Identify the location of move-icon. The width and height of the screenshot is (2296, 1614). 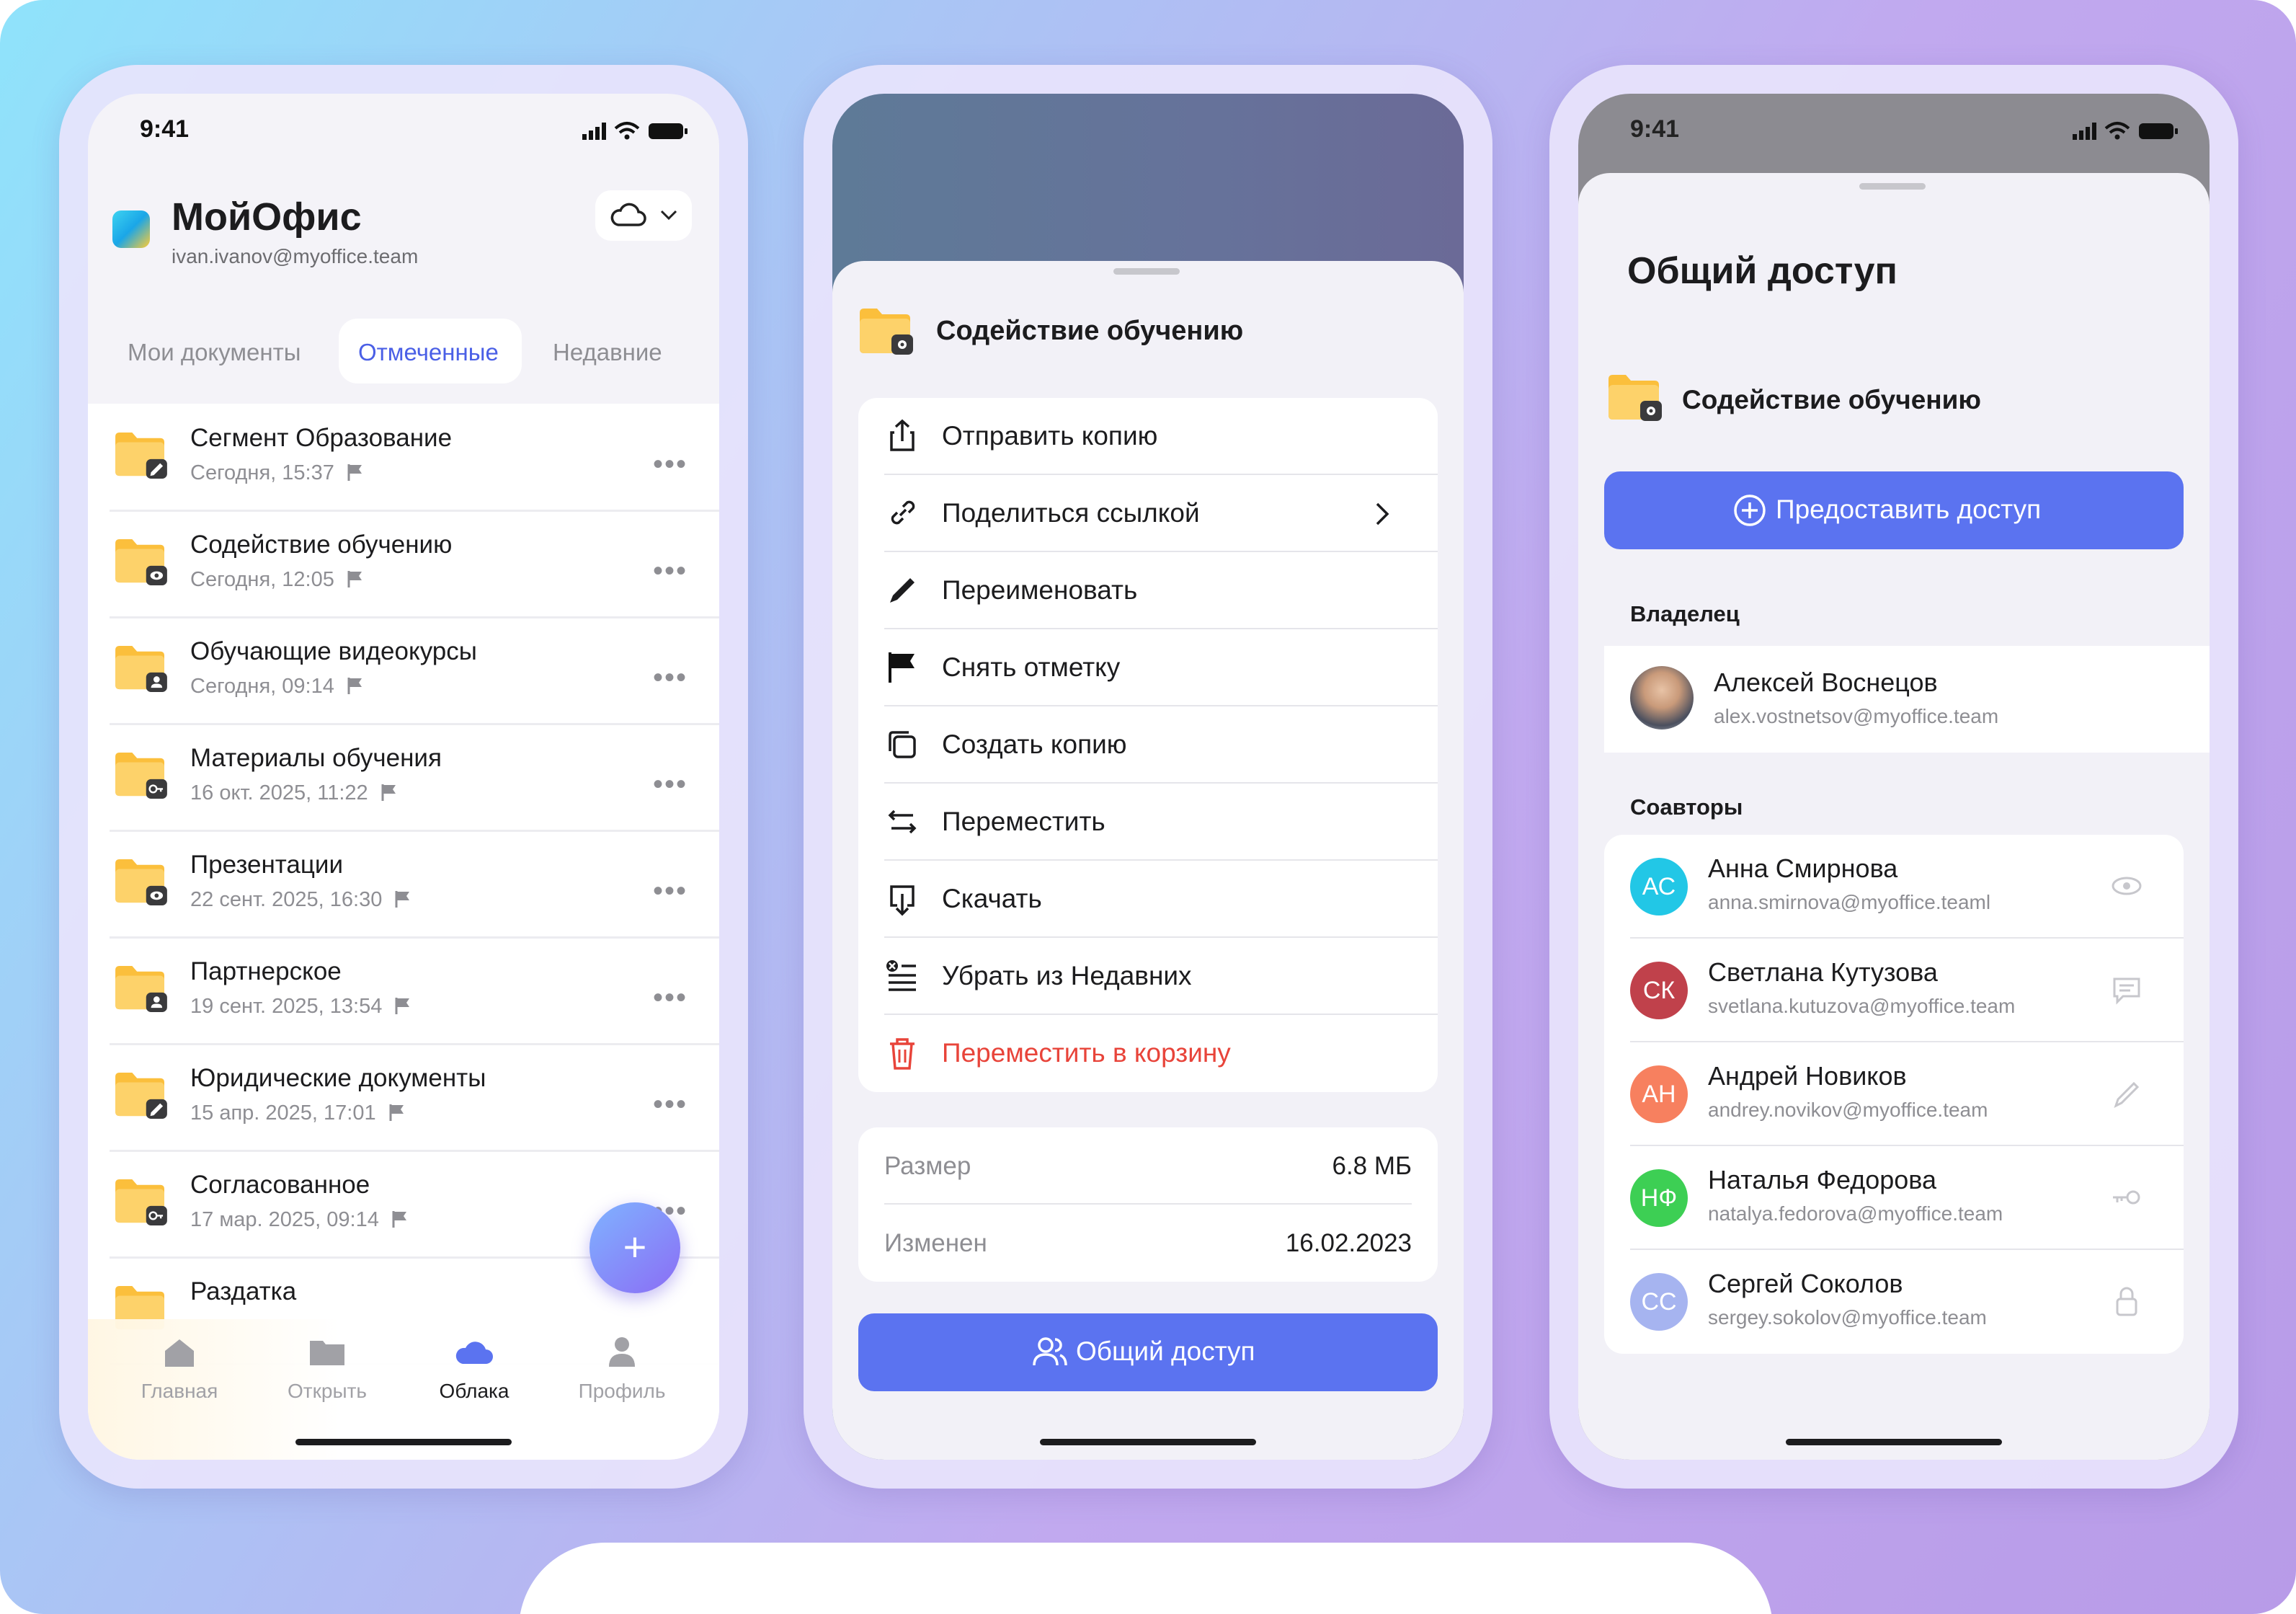
(902, 822).